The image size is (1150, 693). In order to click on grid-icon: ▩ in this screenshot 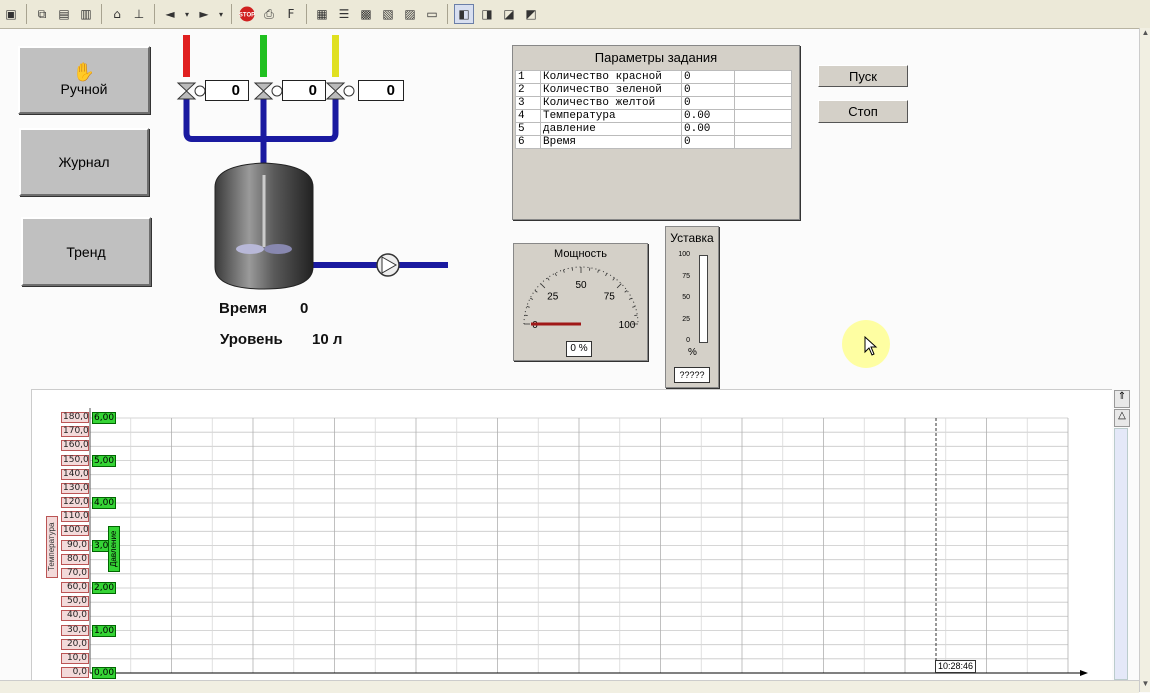, I will do `click(366, 14)`.